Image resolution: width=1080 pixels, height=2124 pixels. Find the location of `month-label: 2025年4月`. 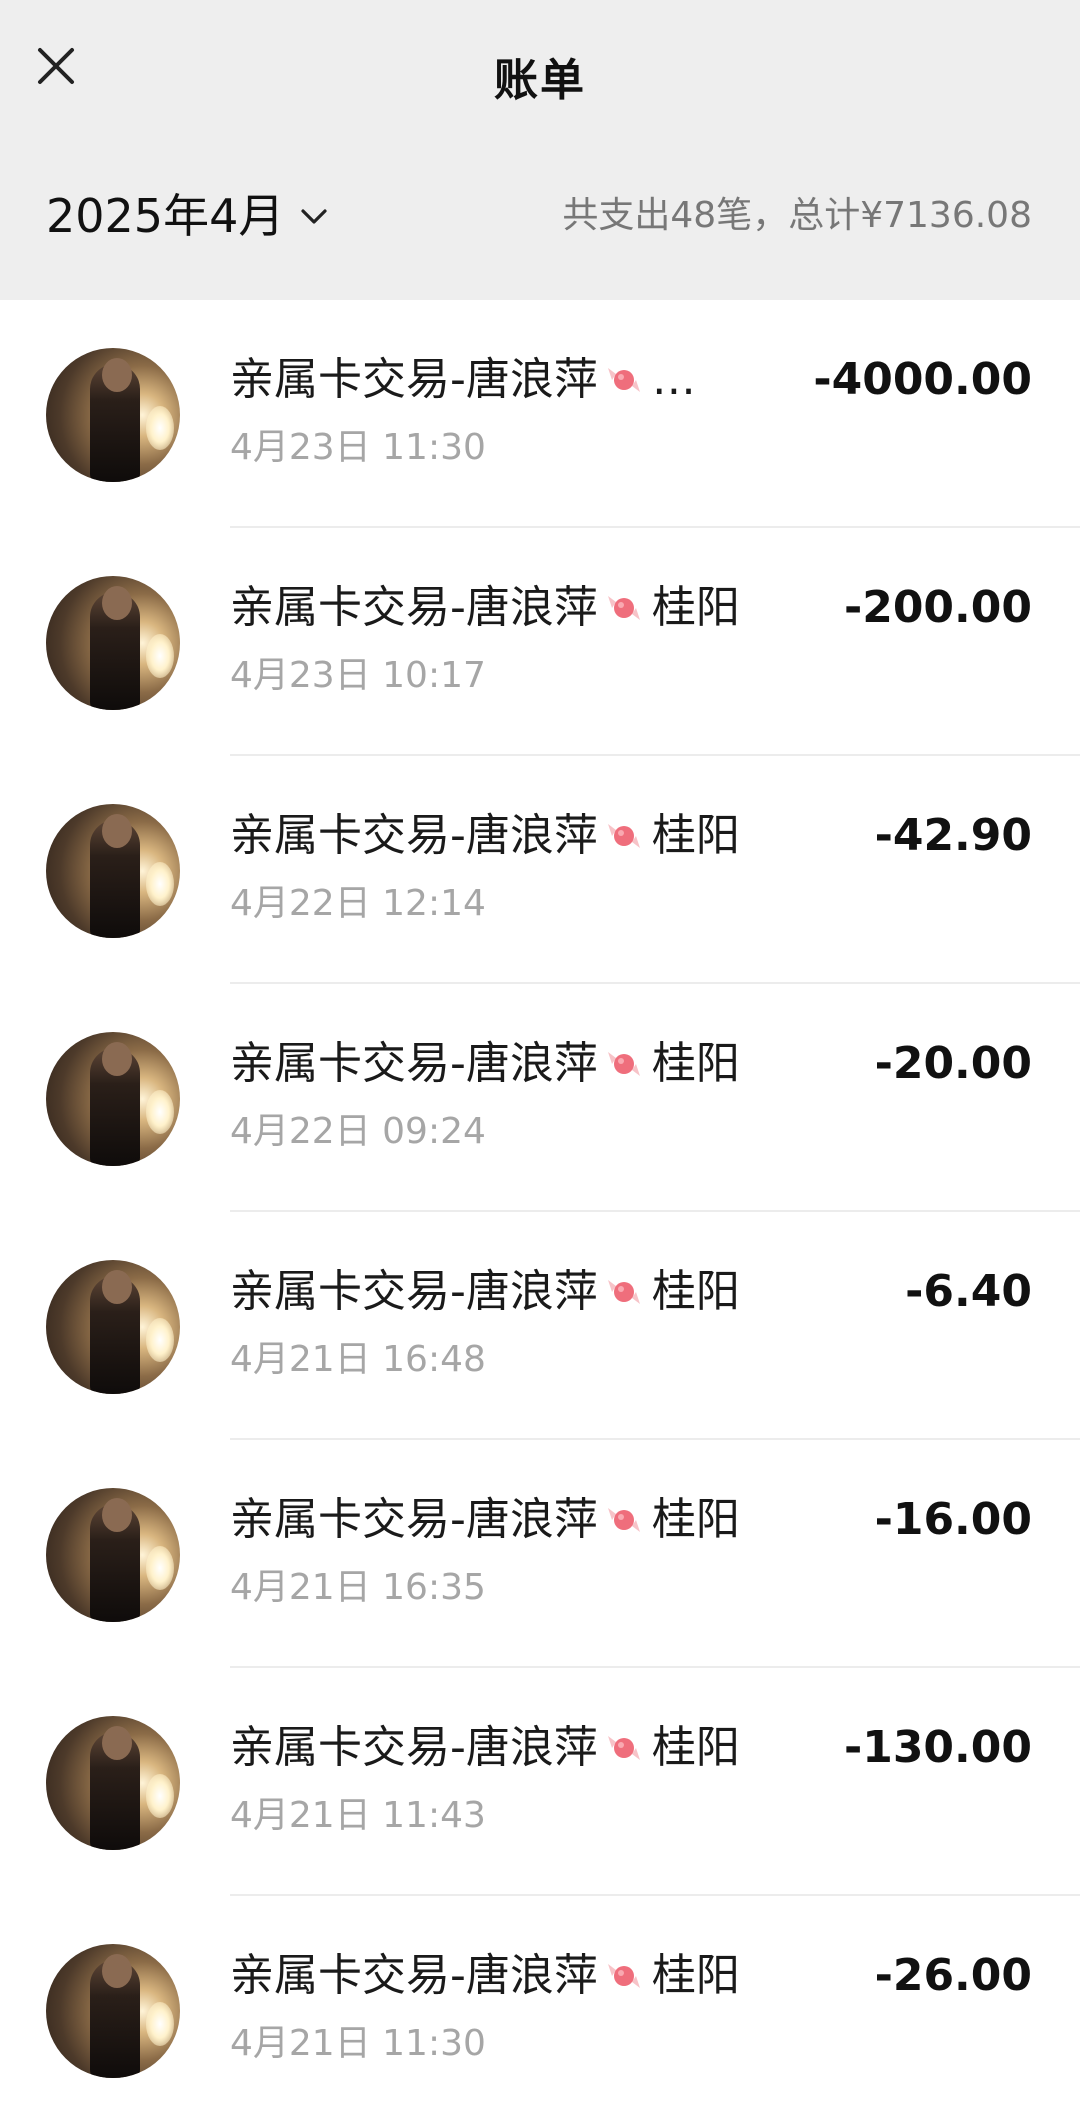

month-label: 2025年4月 is located at coordinates (165, 216).